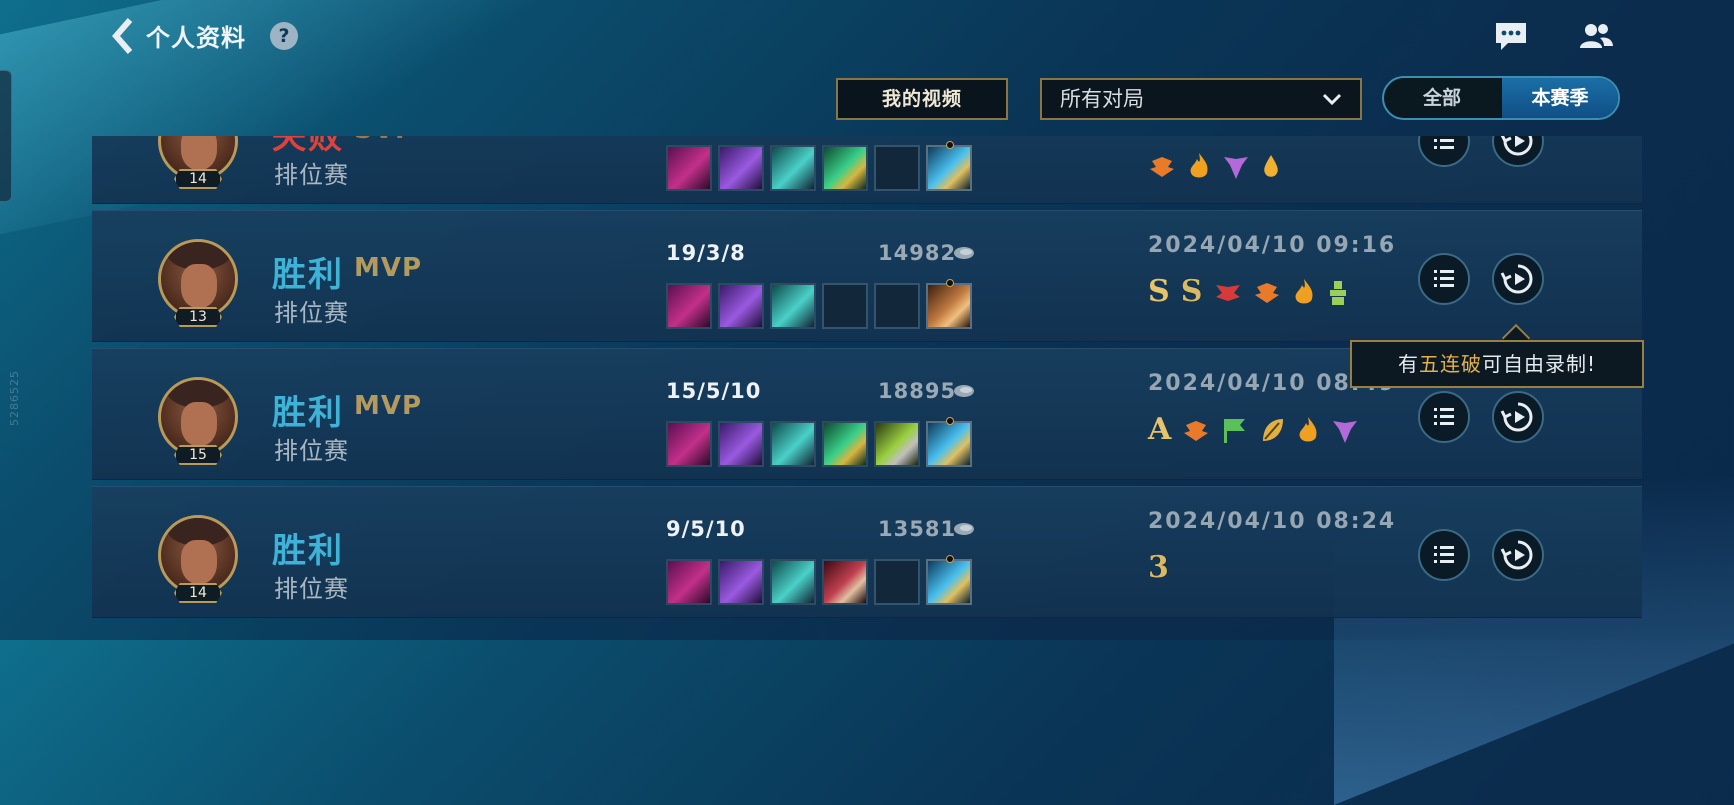 This screenshot has height=805, width=1734. Describe the element at coordinates (1227, 293) in the screenshot. I see `red-wings-icon` at that location.